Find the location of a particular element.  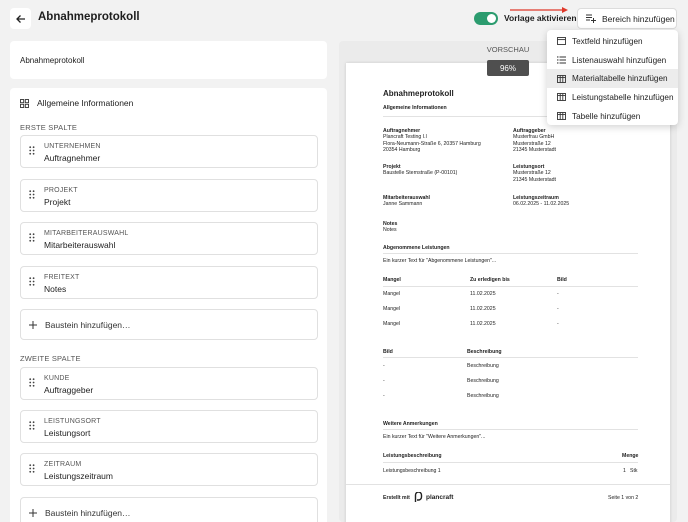

menu-item-table: Tabelle hinzufügen is located at coordinates (612, 116).